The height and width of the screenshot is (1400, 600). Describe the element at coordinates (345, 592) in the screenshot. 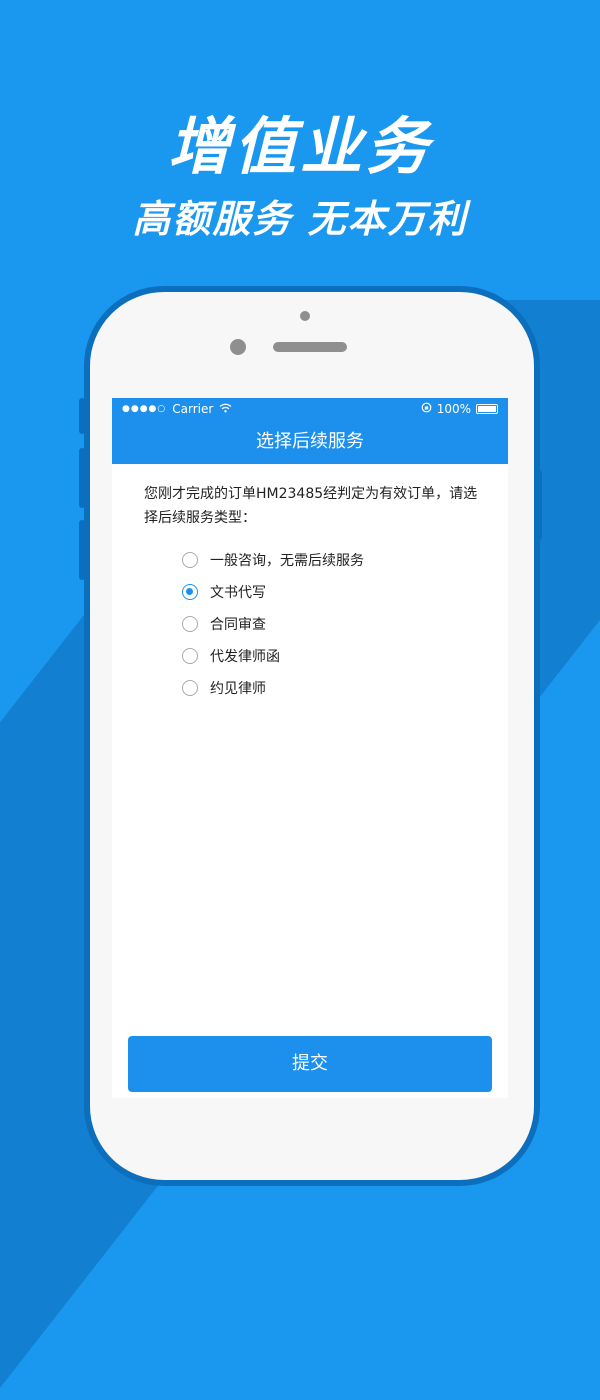

I see `option-document-writing: 文书代写` at that location.